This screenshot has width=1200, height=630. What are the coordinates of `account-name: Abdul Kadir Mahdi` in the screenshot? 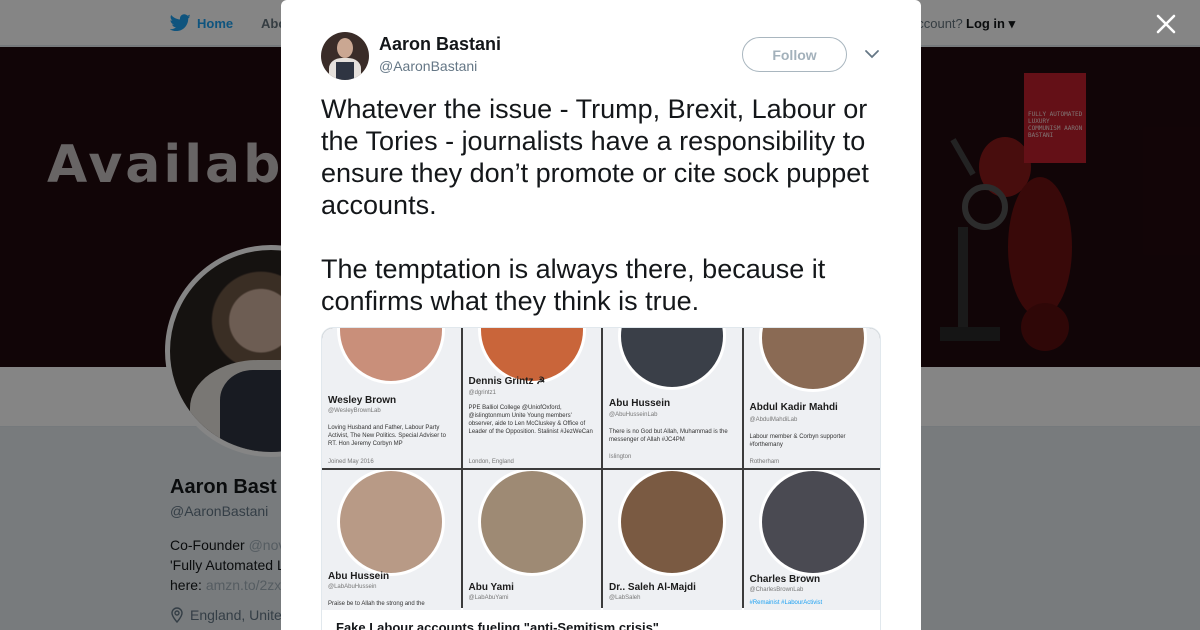 It's located at (793, 407).